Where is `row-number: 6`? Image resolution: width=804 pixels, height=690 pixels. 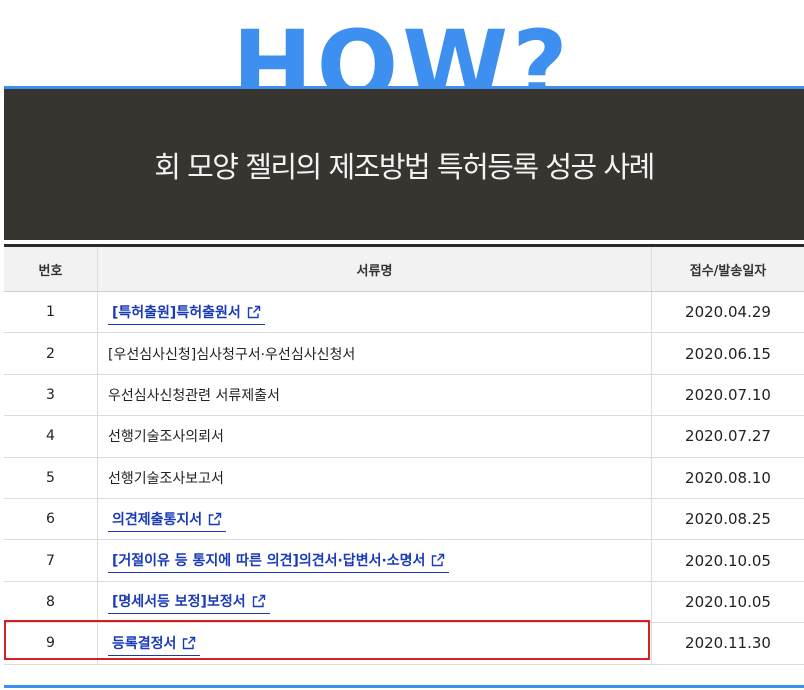 row-number: 6 is located at coordinates (51, 519).